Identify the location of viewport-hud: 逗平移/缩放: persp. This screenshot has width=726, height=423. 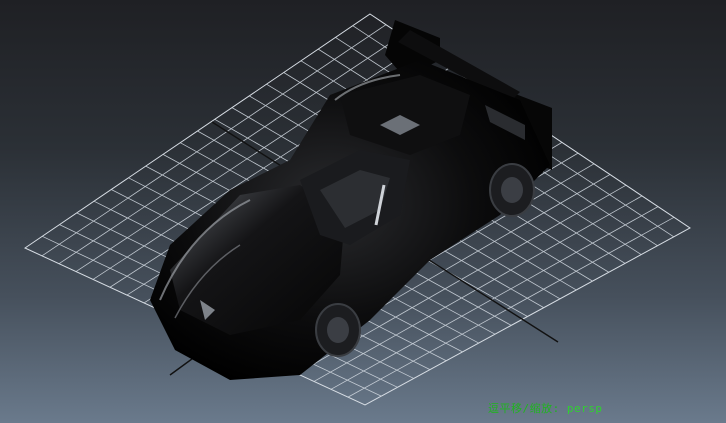
(545, 408).